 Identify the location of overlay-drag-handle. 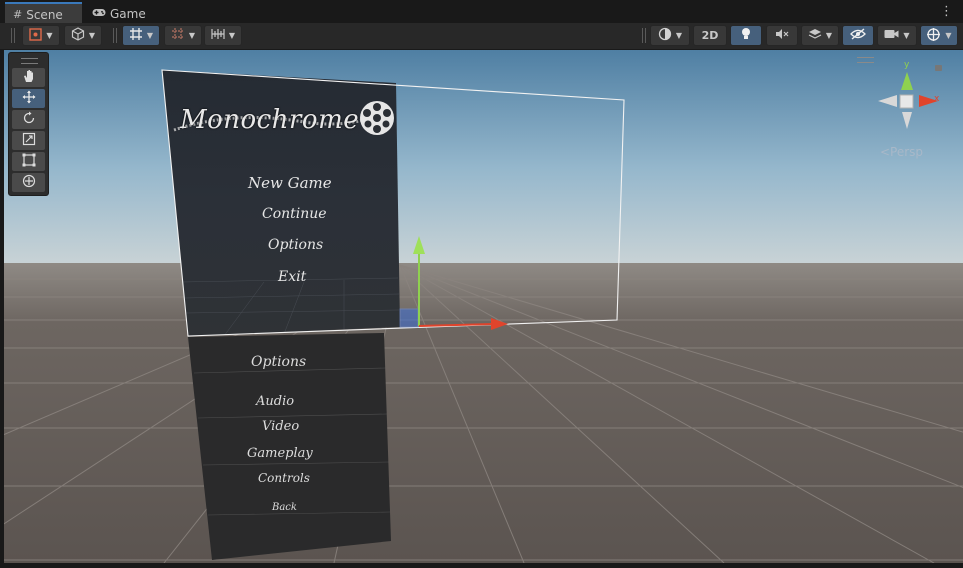
(29, 61).